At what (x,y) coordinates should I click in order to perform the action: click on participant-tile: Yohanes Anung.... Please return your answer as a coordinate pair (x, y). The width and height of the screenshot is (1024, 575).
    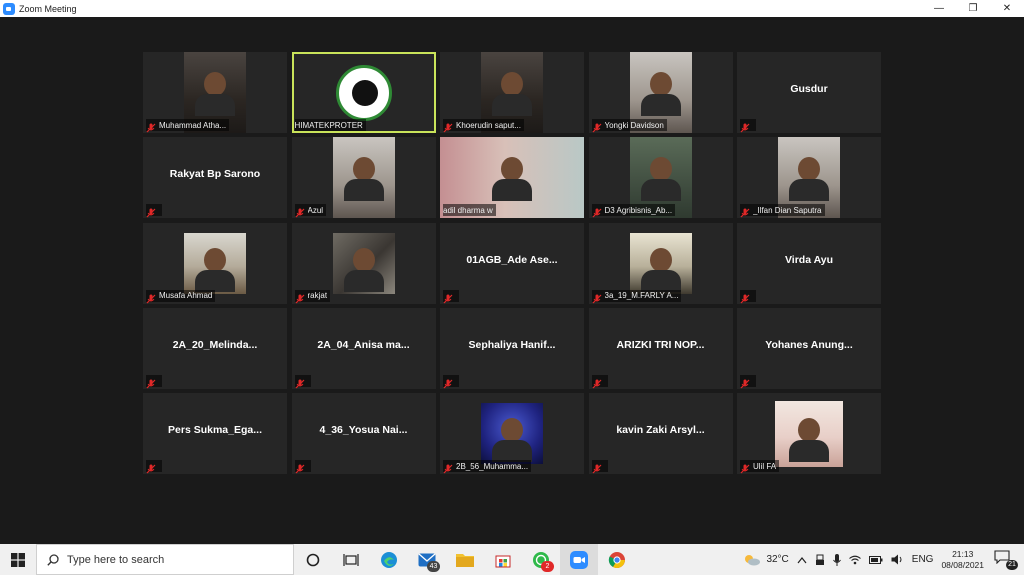
    Looking at the image, I should click on (809, 348).